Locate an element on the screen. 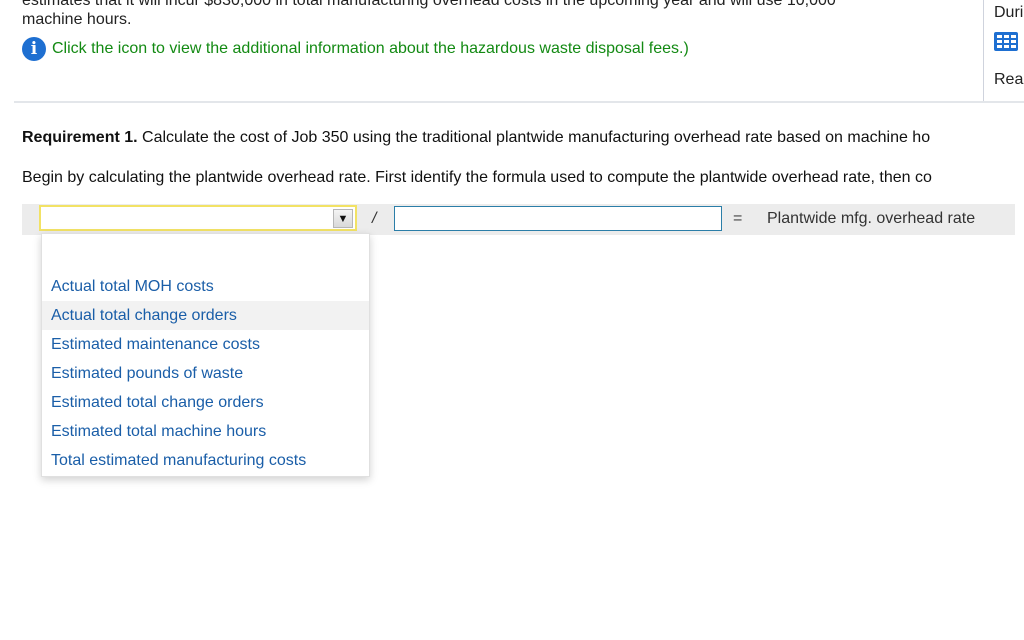 The height and width of the screenshot is (640, 1024). info-icon: i is located at coordinates (34, 49).